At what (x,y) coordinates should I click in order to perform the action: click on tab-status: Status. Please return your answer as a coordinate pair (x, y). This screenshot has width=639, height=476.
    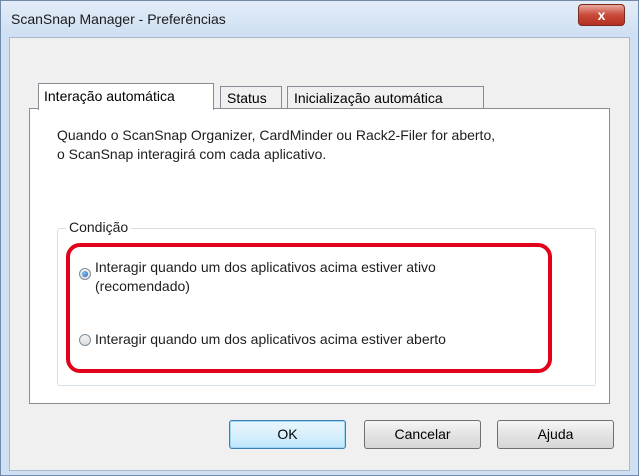
    Looking at the image, I should click on (251, 97).